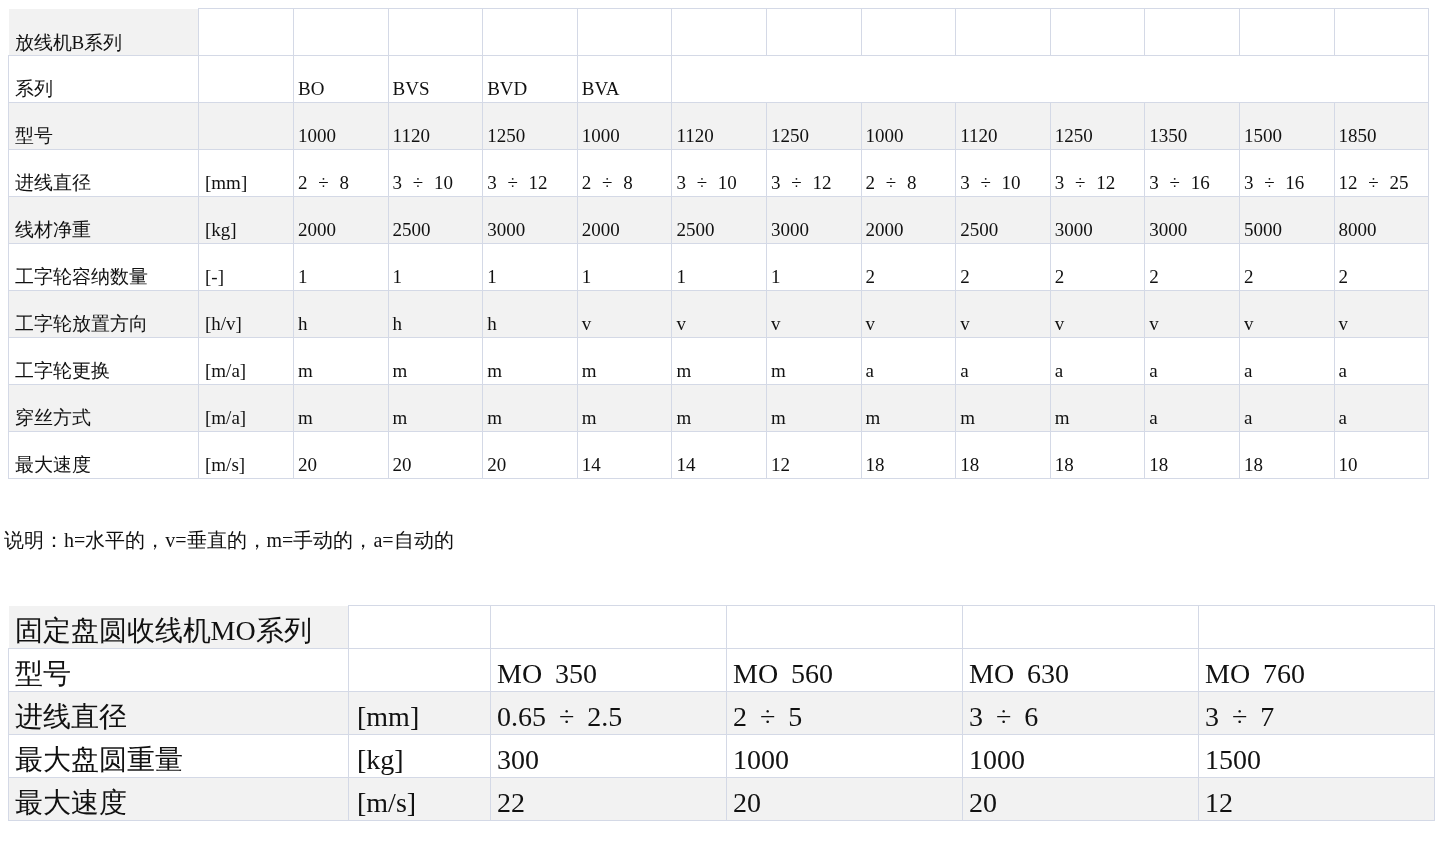 Image resolution: width=1449 pixels, height=843 pixels. I want to click on unit-cell: [-], so click(246, 267).